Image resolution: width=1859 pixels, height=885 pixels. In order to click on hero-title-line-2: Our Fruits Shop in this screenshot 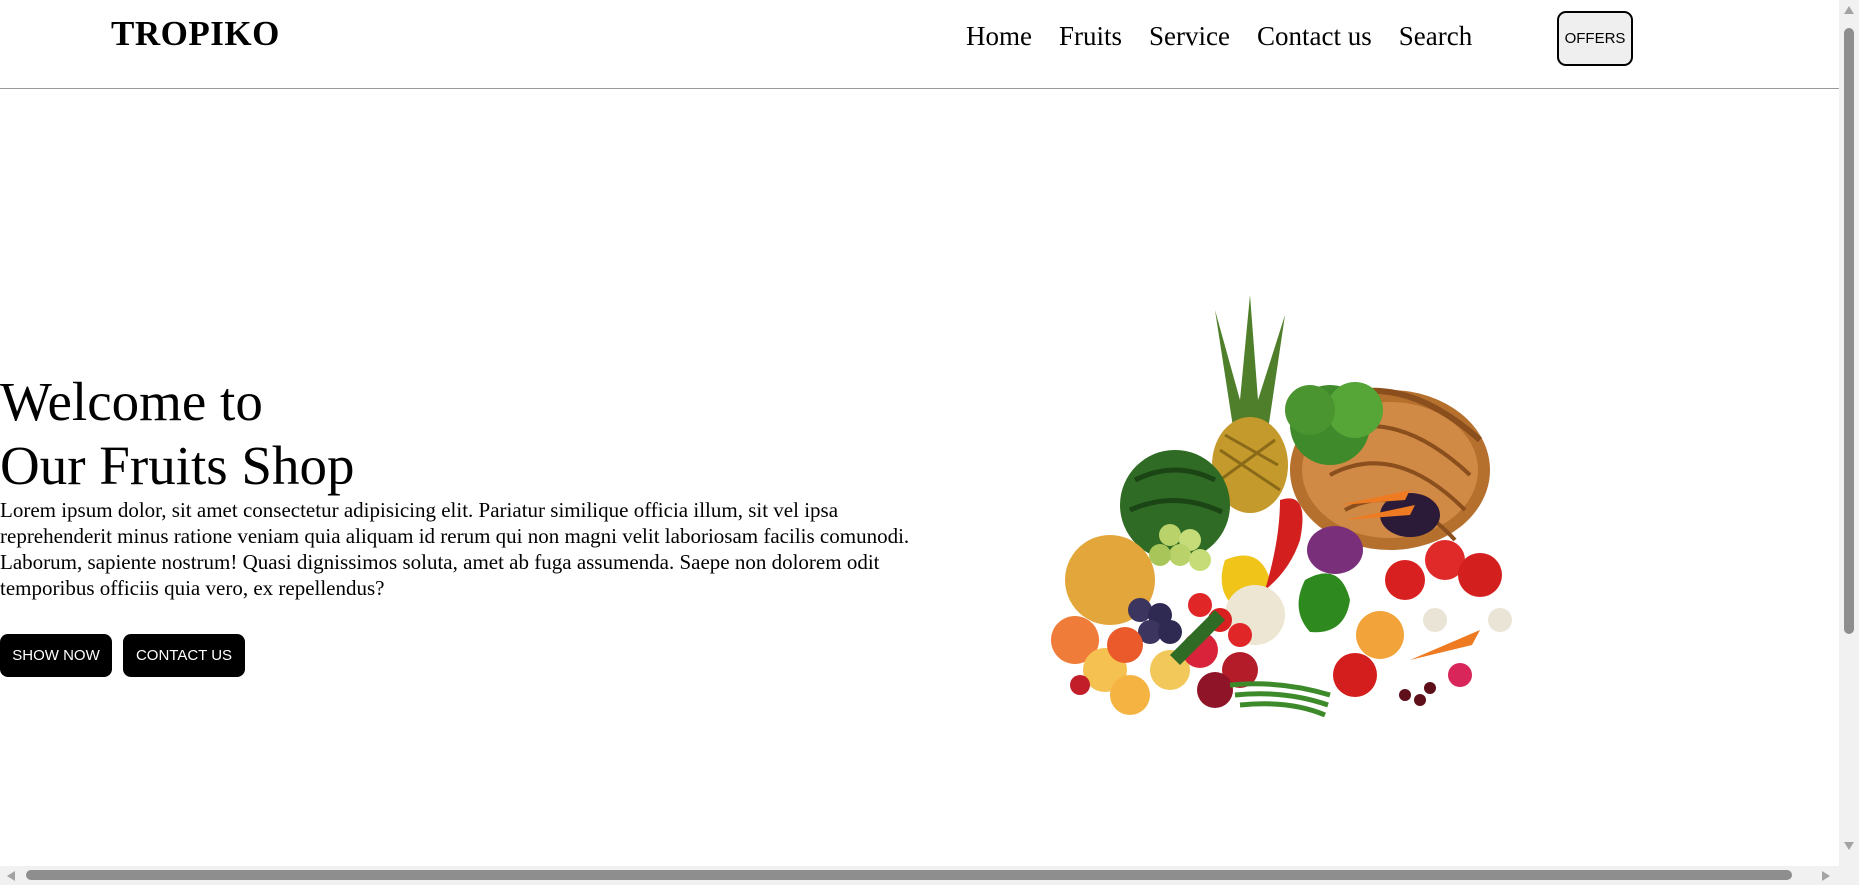, I will do `click(177, 465)`.